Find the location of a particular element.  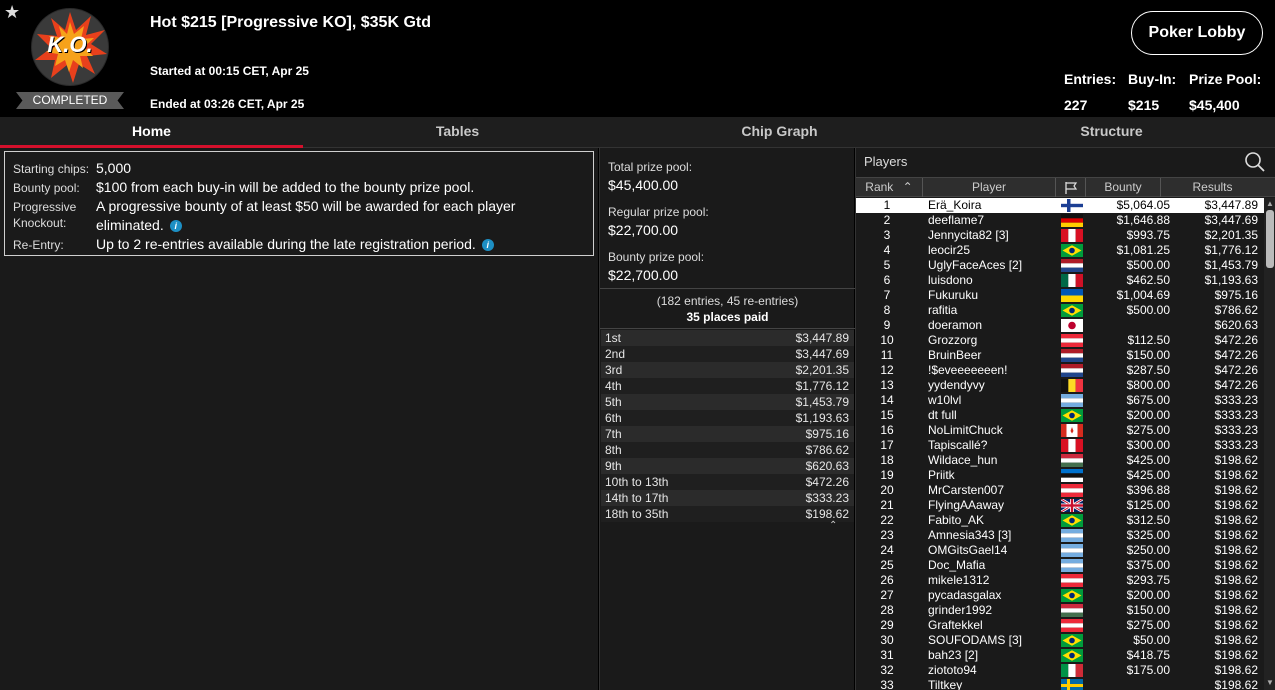

search-icon is located at coordinates (1255, 162).